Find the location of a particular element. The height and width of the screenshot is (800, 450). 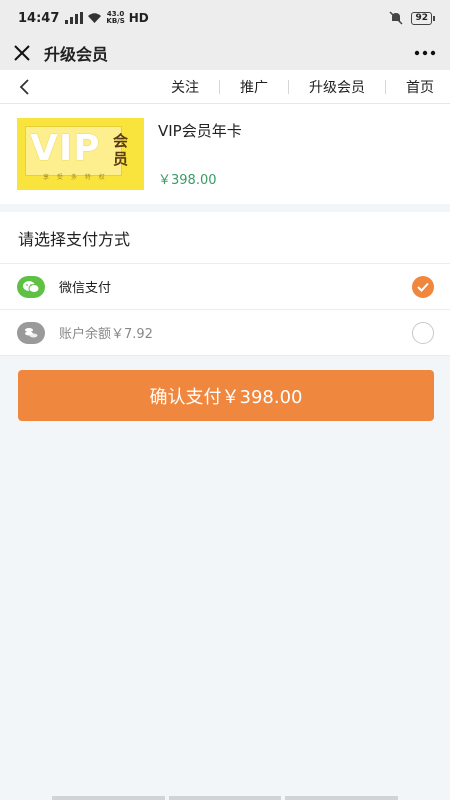

vip-image-text: VIP is located at coordinates (65, 148).